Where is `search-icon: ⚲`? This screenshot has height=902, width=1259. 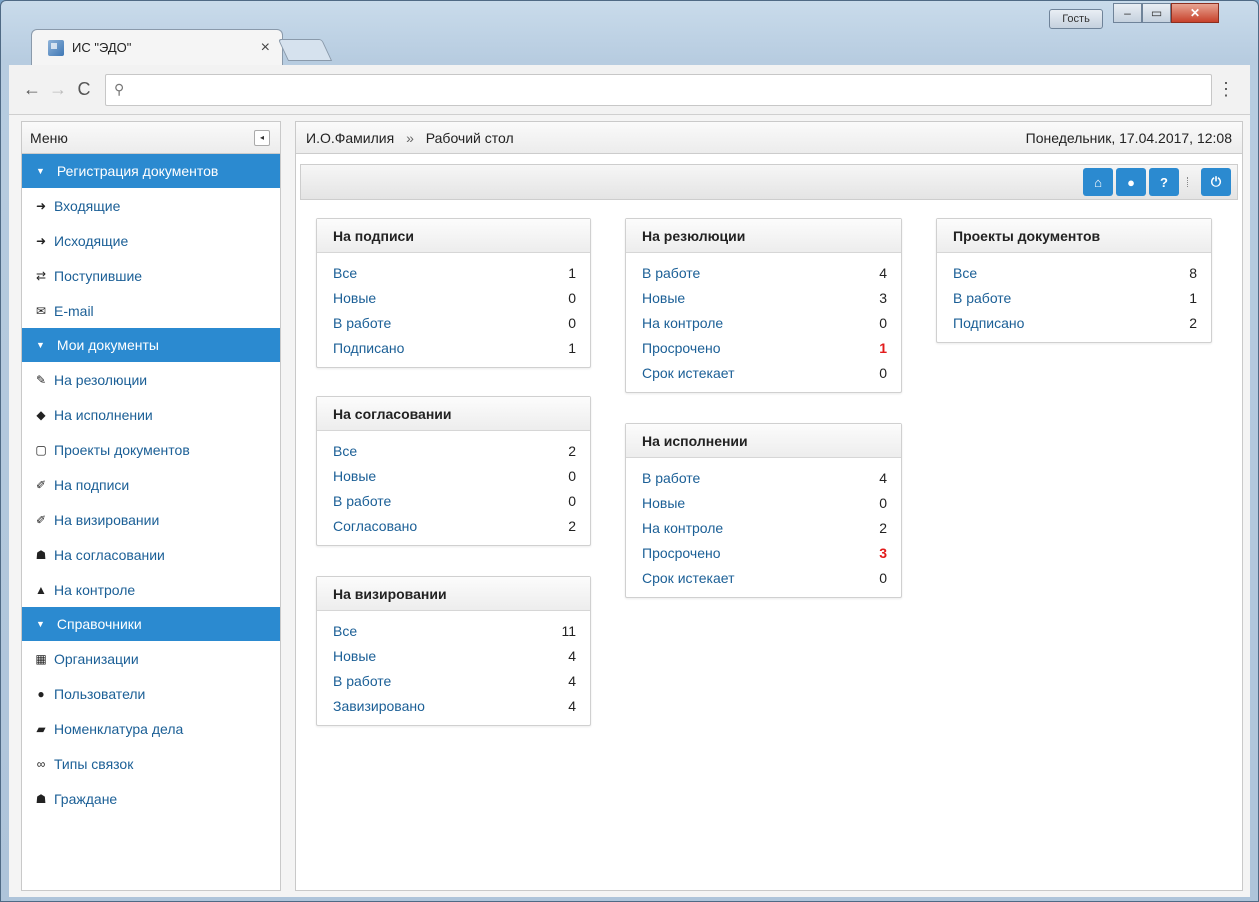 search-icon: ⚲ is located at coordinates (119, 89).